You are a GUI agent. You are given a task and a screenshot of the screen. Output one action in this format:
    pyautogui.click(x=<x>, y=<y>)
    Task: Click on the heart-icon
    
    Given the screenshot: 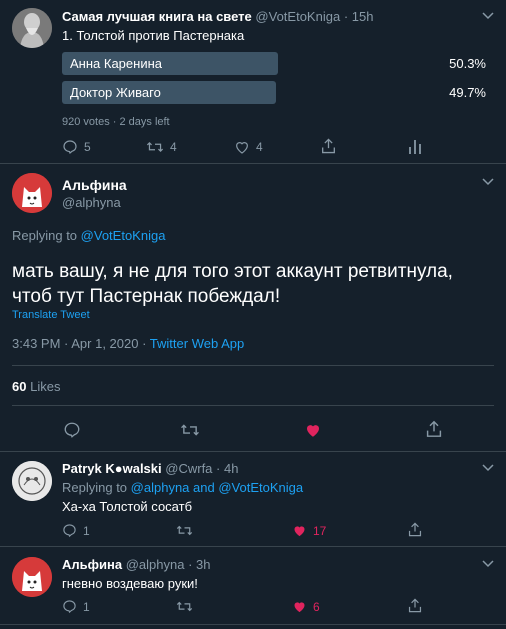 What is the action you would take?
    pyautogui.click(x=242, y=148)
    